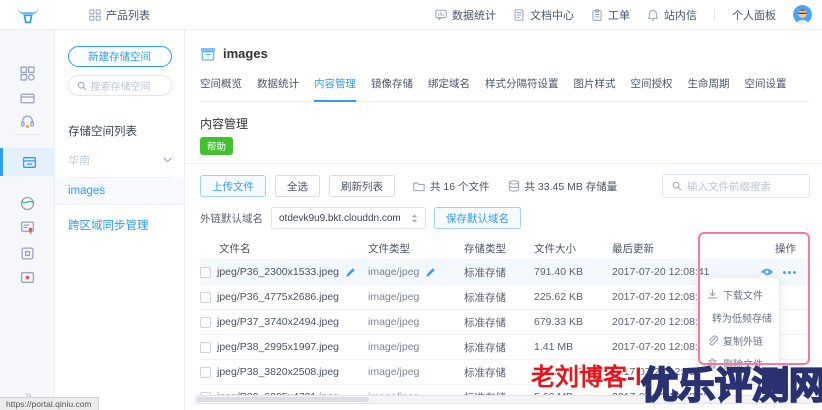 This screenshot has width=822, height=410. What do you see at coordinates (102, 132) in the screenshot?
I see `bucket-list-title: 存储空间列表` at bounding box center [102, 132].